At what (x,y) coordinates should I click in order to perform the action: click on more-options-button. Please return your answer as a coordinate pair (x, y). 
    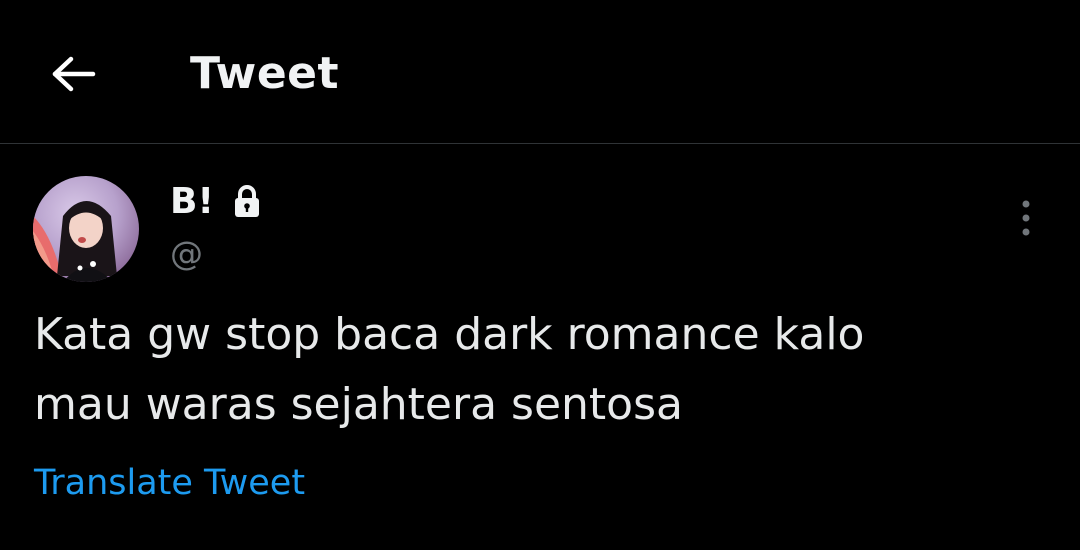
    Looking at the image, I should click on (1026, 218).